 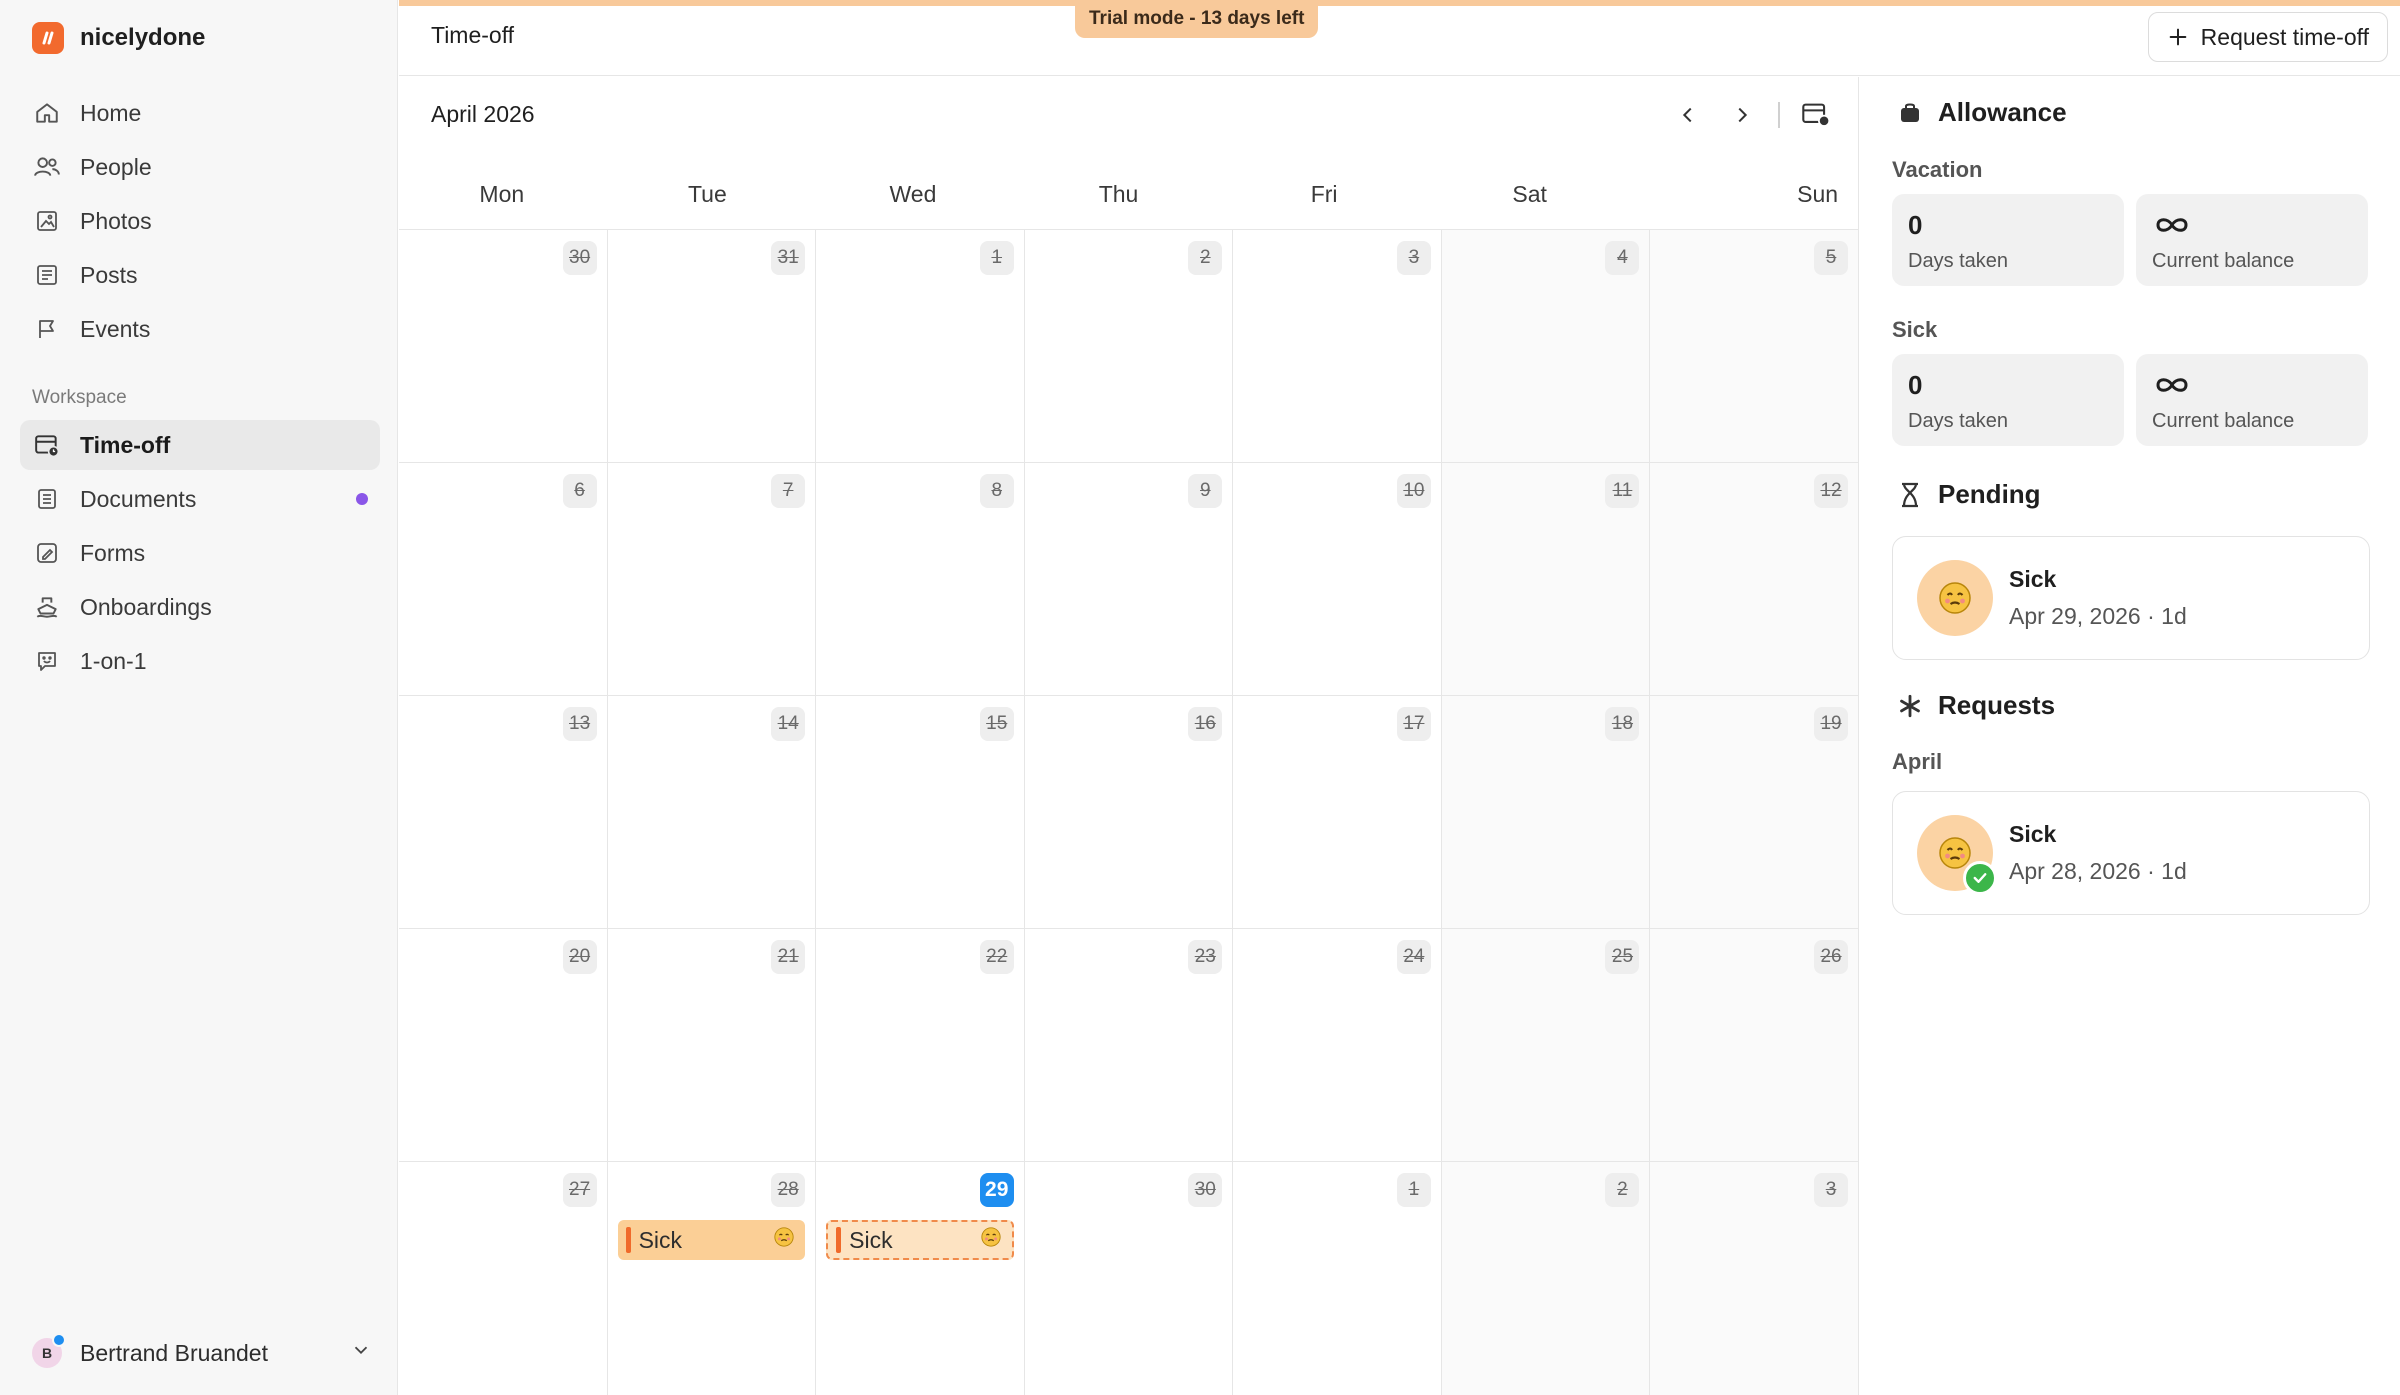 I want to click on document-icon, so click(x=47, y=499).